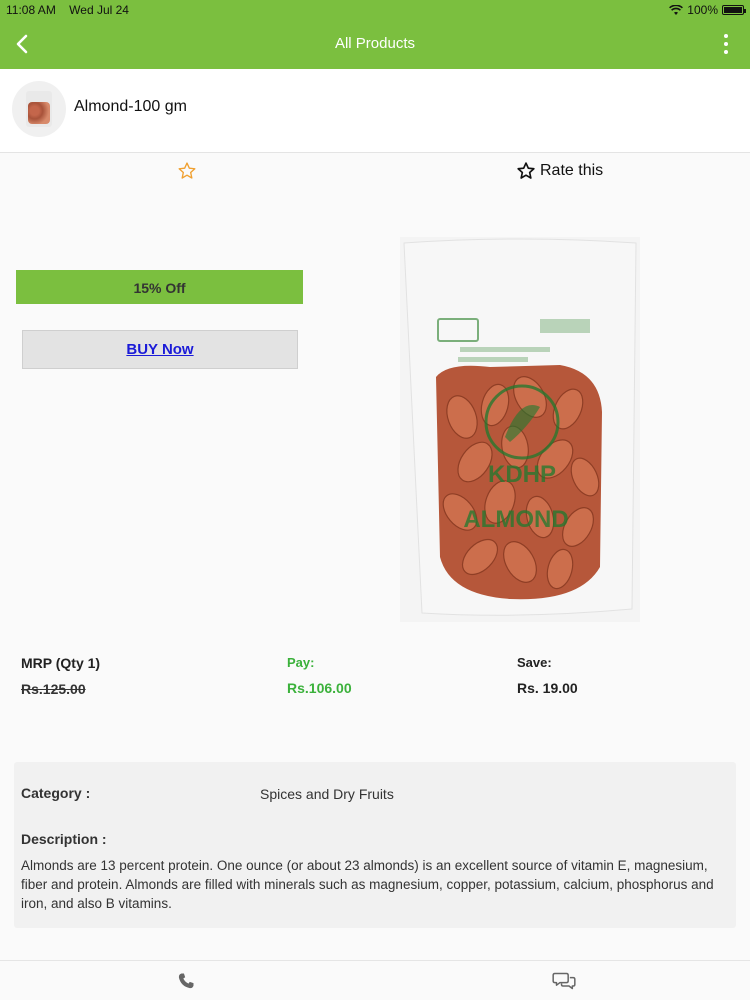 Image resolution: width=750 pixels, height=1000 pixels. I want to click on pay-label: Pay:, so click(301, 662).